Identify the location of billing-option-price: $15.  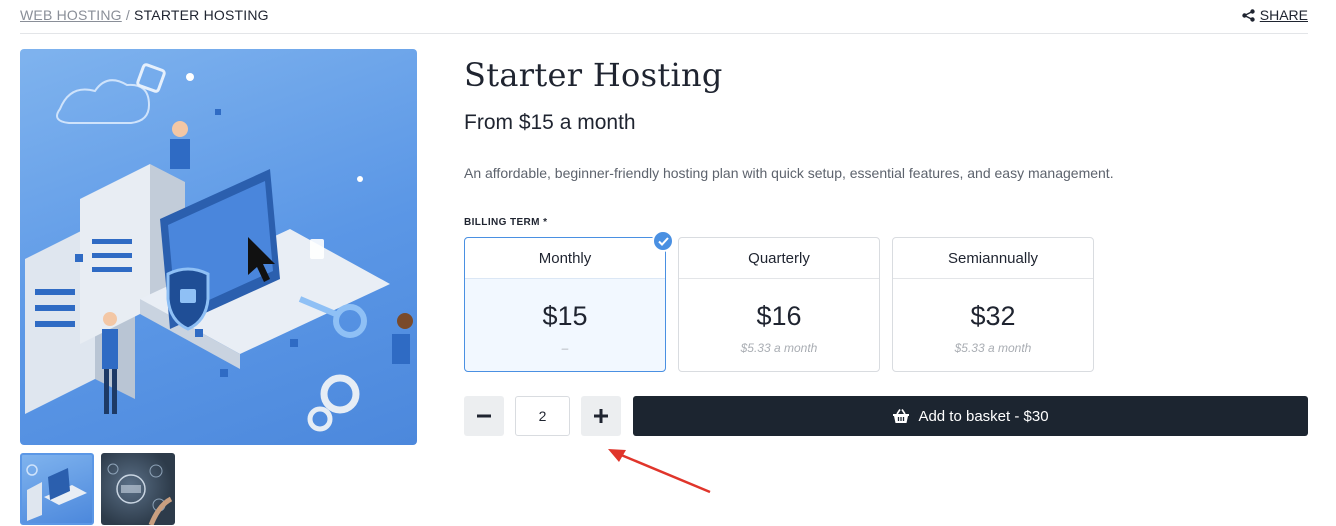
(565, 316).